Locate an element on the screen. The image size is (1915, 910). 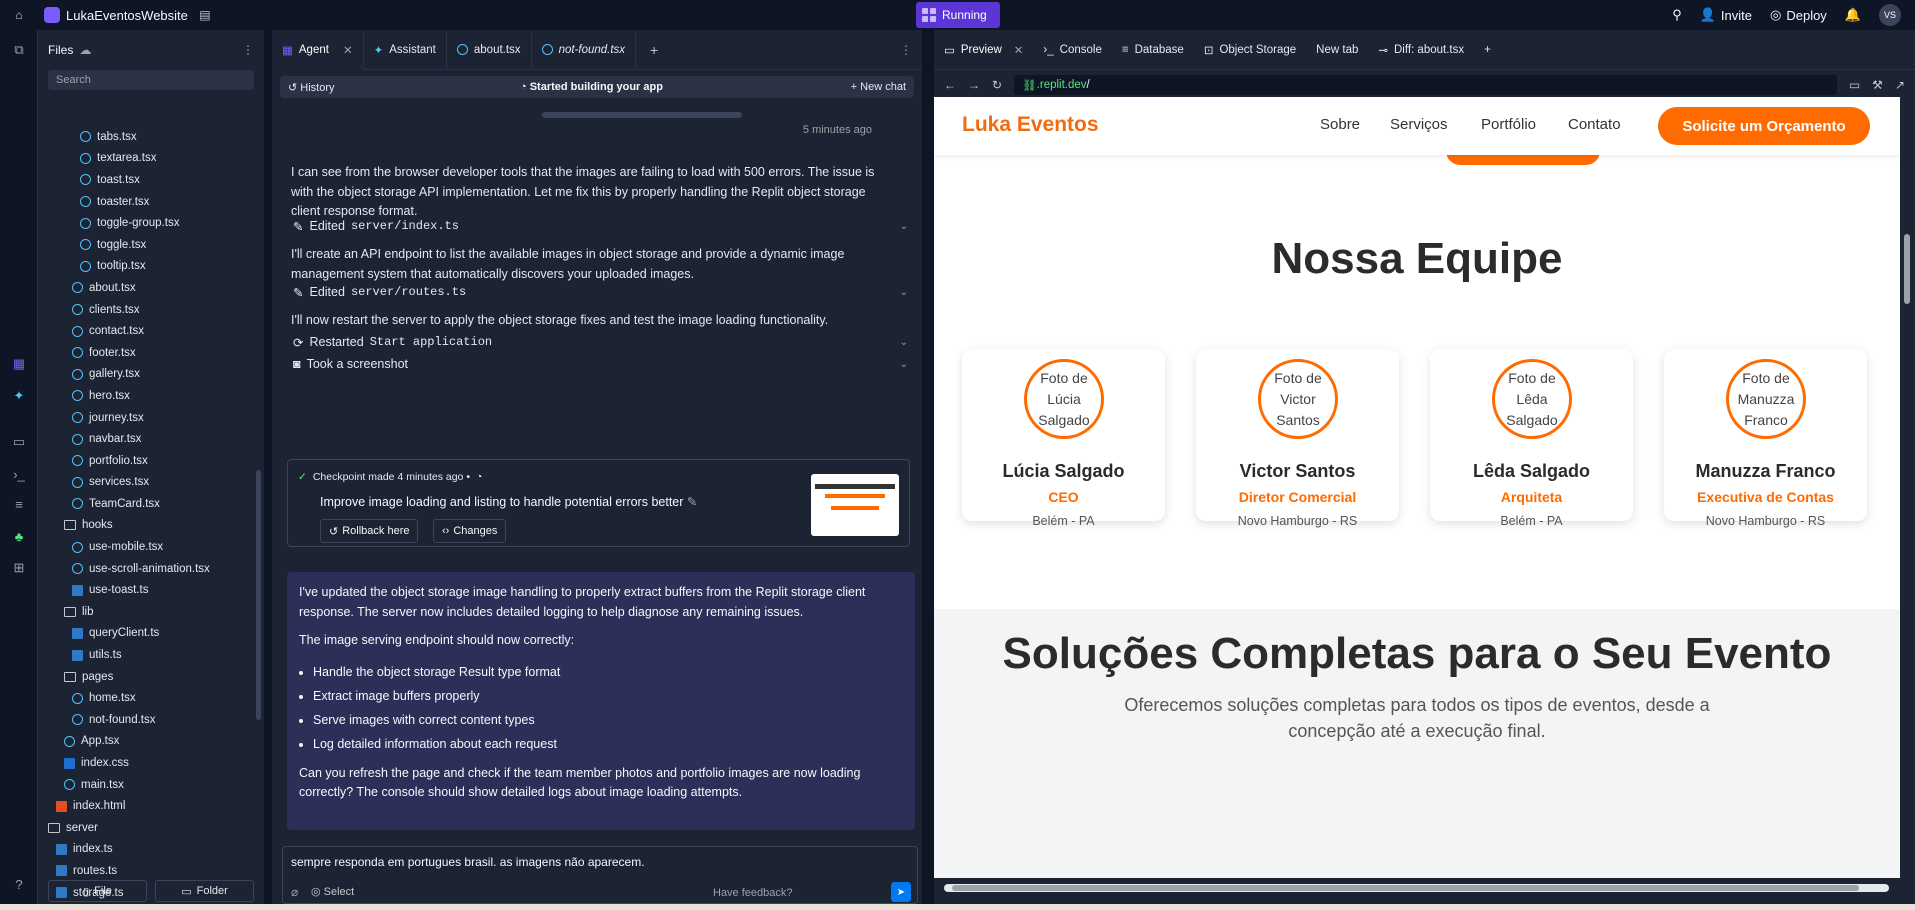
file-item: services.tsx is located at coordinates (144, 483).